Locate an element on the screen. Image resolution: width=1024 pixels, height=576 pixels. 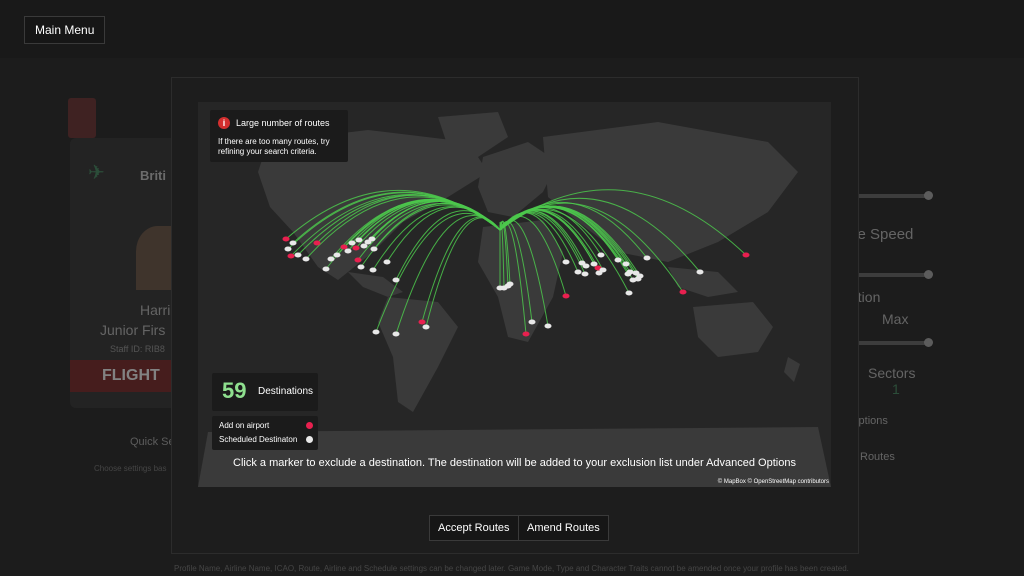
options-link: Options is located at coordinates (895, 421).